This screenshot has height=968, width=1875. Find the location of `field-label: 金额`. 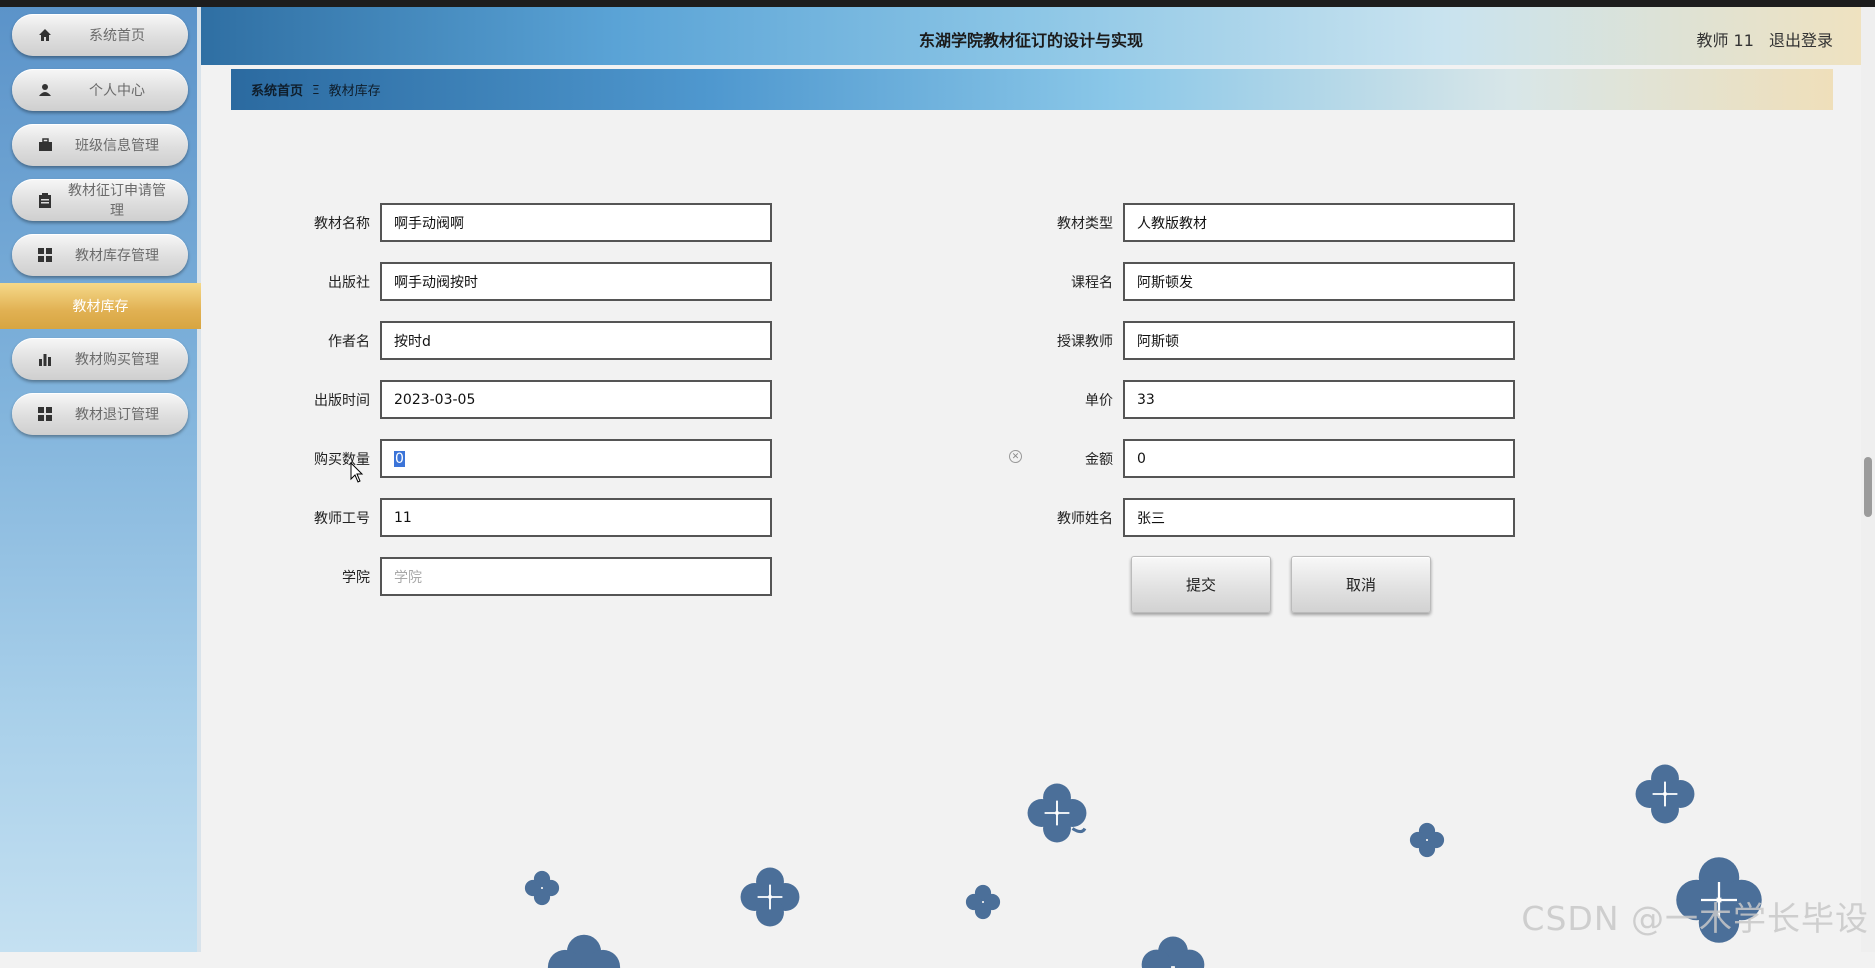

field-label: 金额 is located at coordinates (1073, 459).